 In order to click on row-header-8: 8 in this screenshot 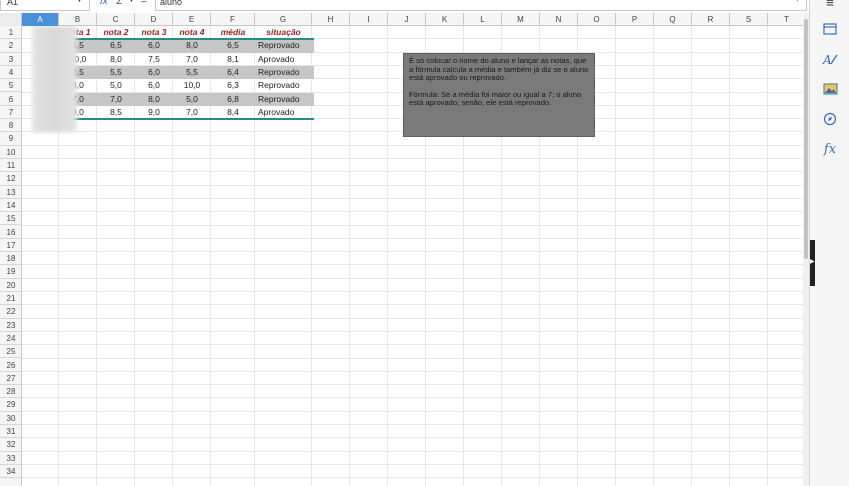, I will do `click(11, 126)`.